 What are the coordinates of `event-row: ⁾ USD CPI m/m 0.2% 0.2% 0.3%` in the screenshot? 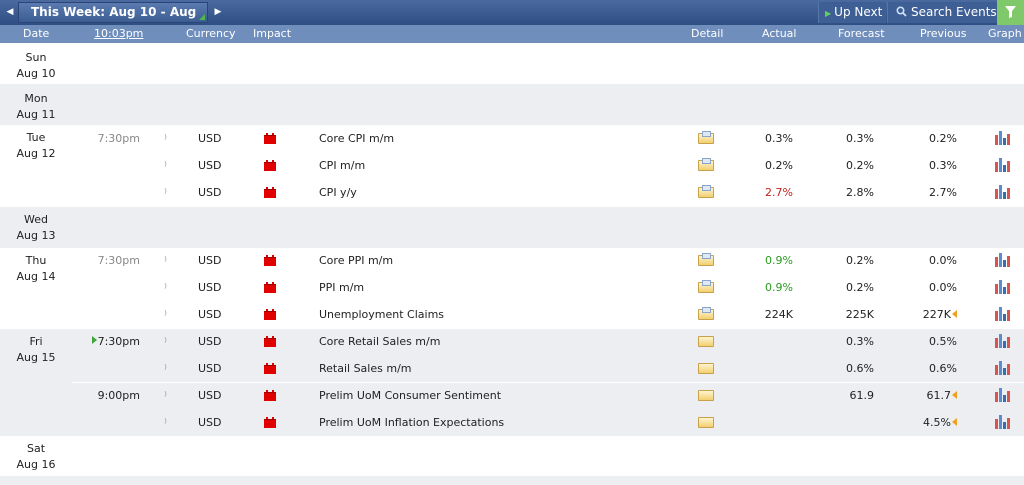 It's located at (512, 166).